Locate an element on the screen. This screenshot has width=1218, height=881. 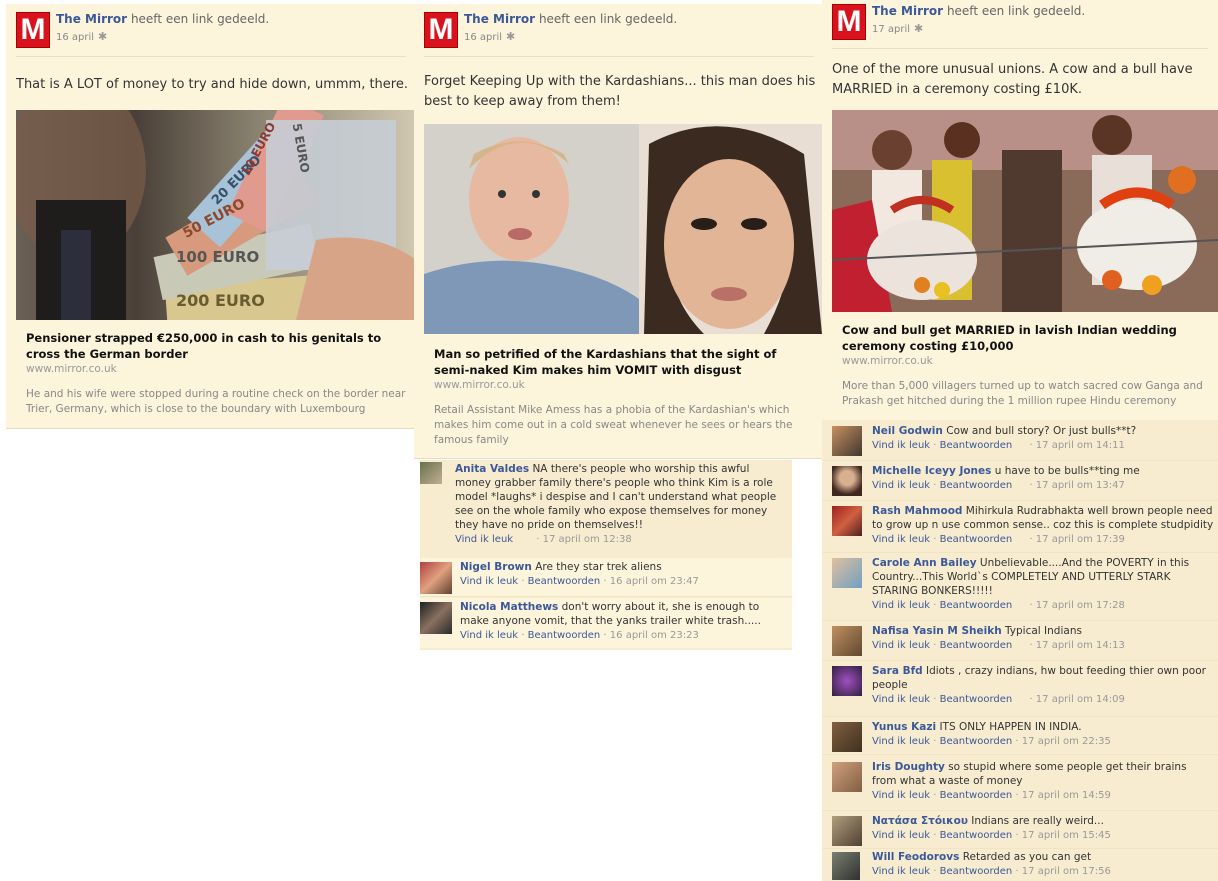
commenter-name: Will Feodorovs is located at coordinates (915, 857).